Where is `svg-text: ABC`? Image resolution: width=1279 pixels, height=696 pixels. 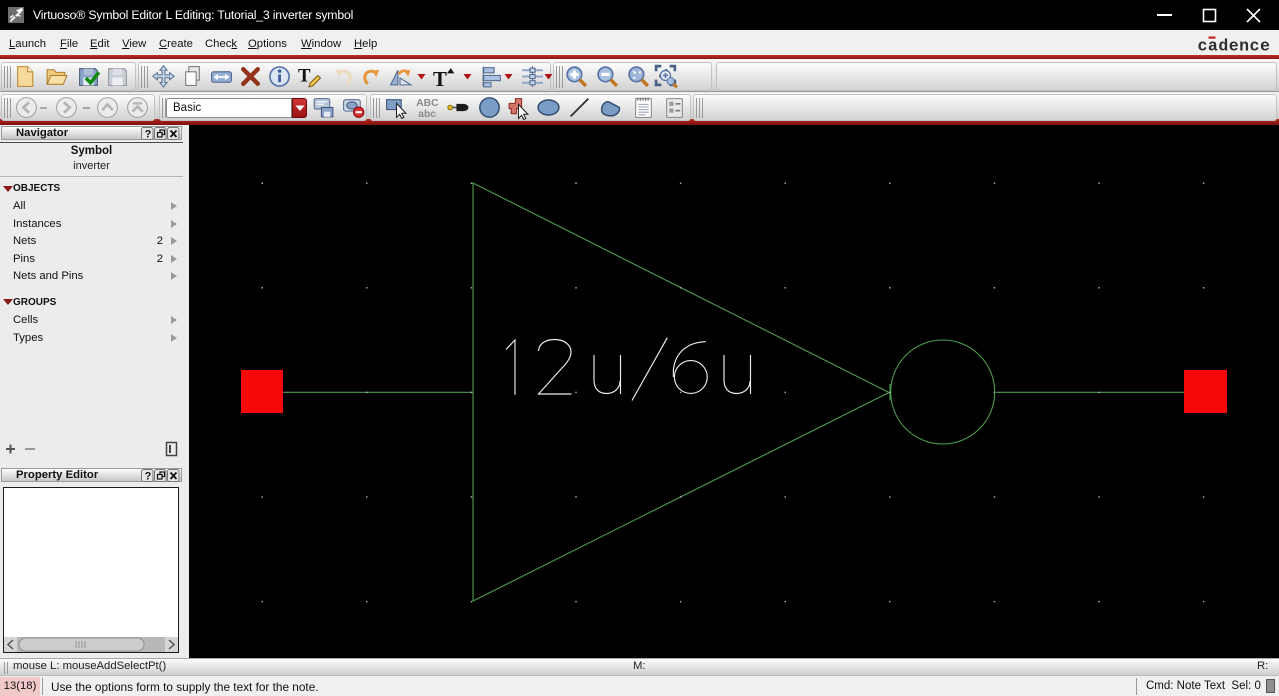
svg-text: ABC is located at coordinates (427, 103).